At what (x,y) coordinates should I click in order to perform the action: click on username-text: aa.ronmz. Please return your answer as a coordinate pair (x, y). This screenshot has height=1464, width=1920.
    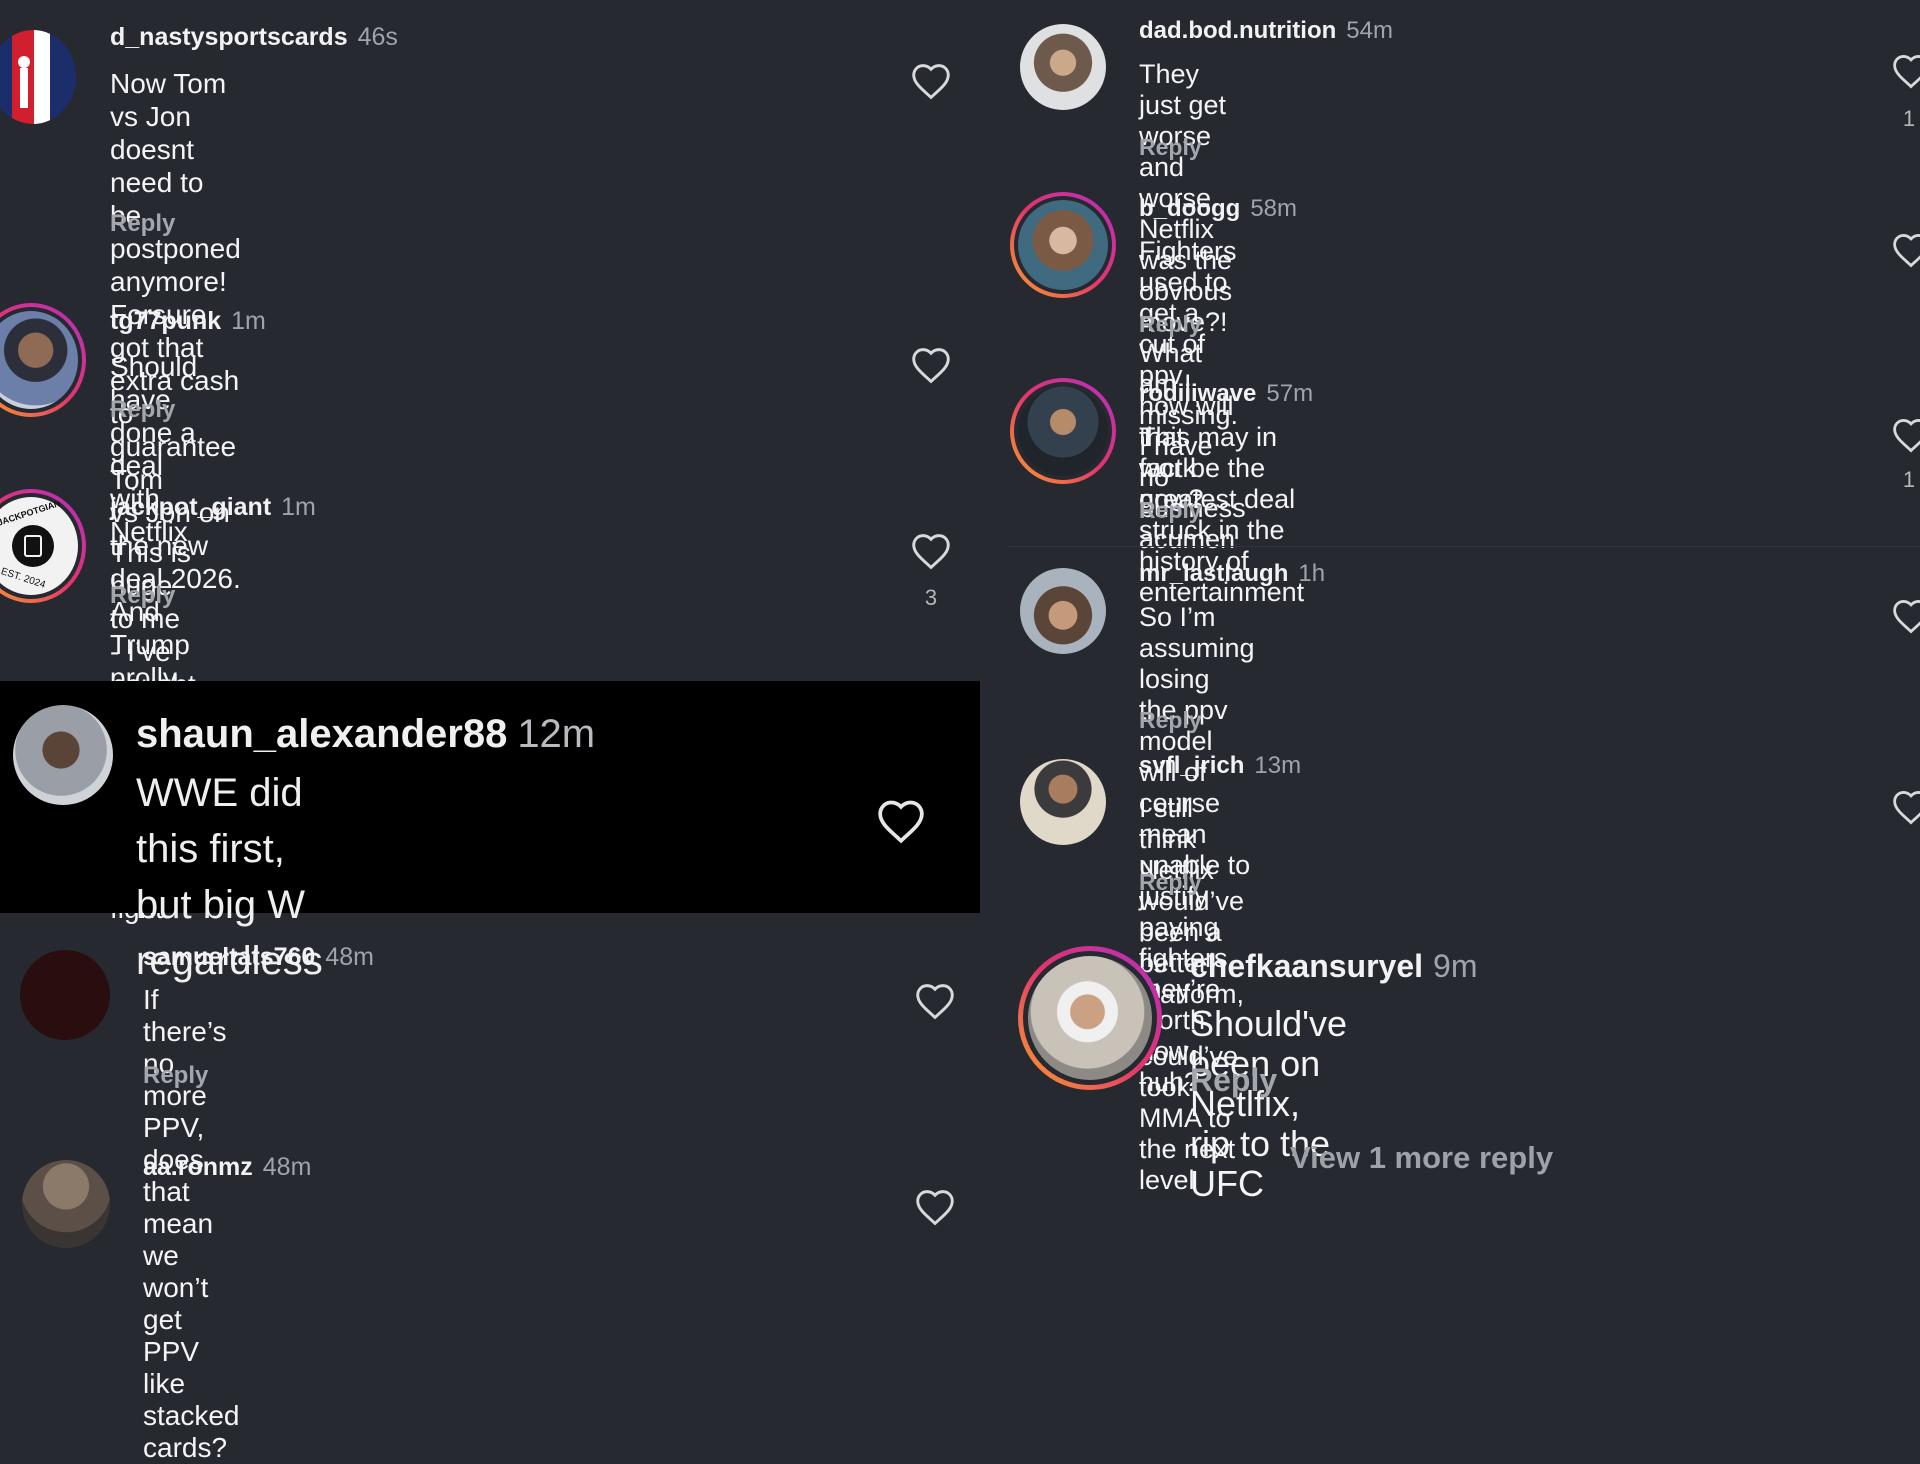
    Looking at the image, I should click on (198, 1167).